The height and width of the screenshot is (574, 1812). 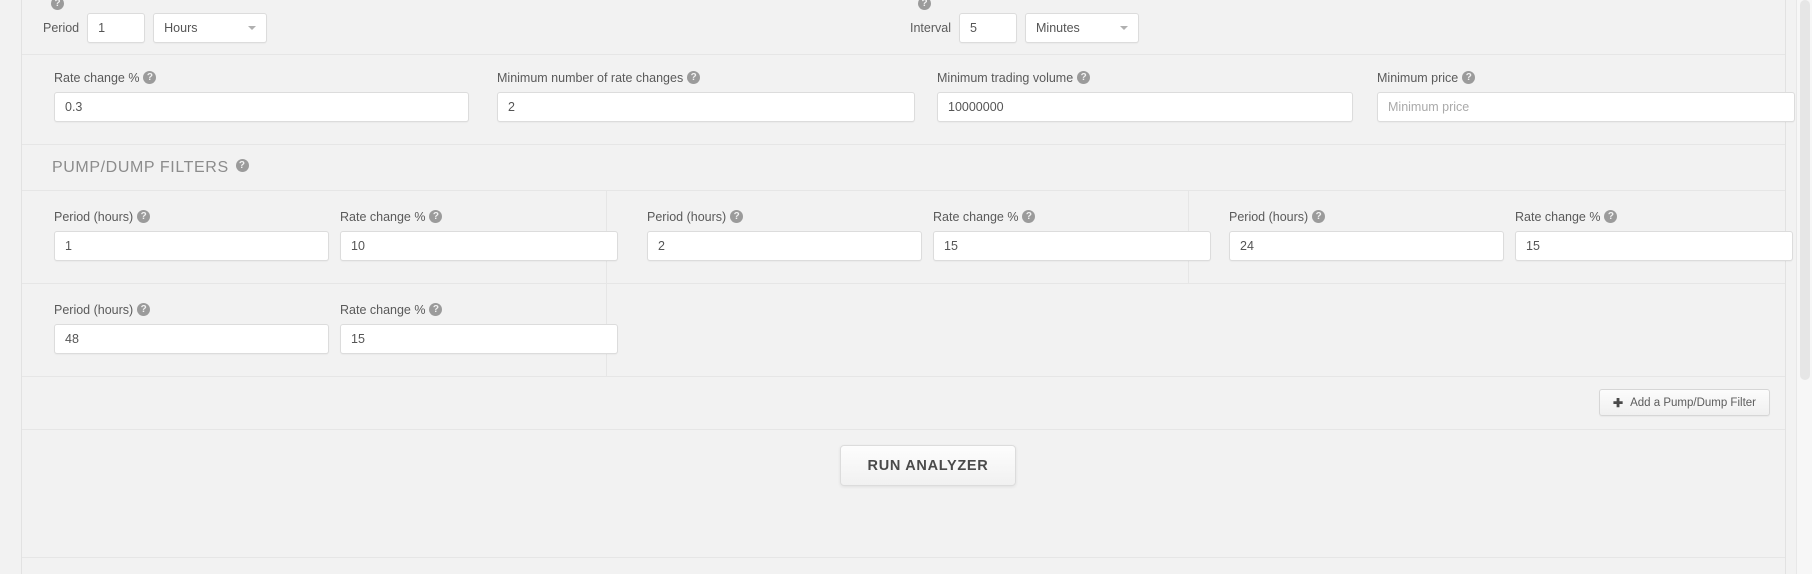 I want to click on add-button-label: Add a Pump/Dump Filter, so click(x=1693, y=402).